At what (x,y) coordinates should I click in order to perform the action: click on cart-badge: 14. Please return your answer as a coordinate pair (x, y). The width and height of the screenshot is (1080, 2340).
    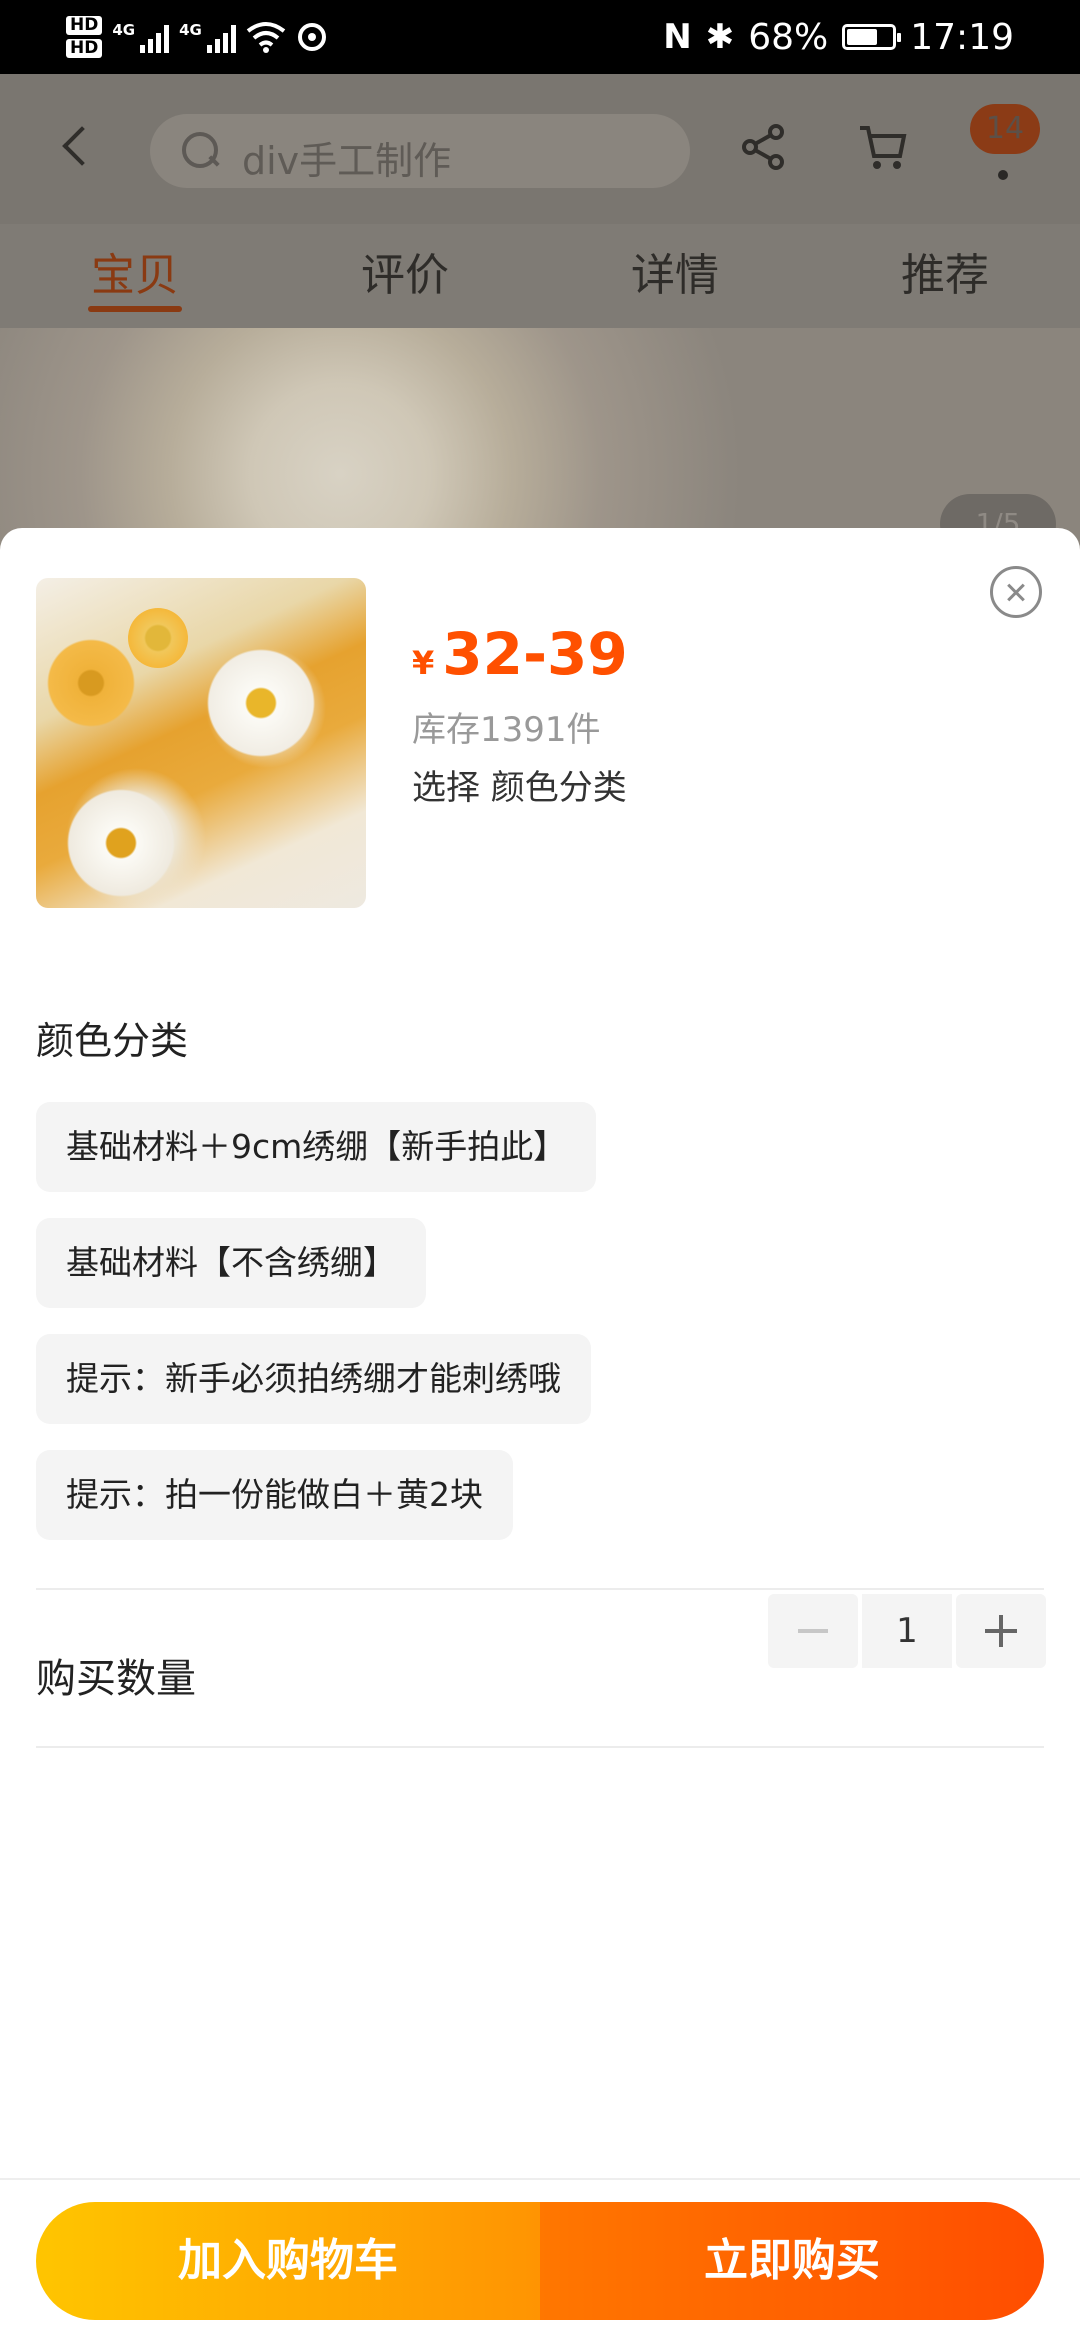
    Looking at the image, I should click on (1005, 129).